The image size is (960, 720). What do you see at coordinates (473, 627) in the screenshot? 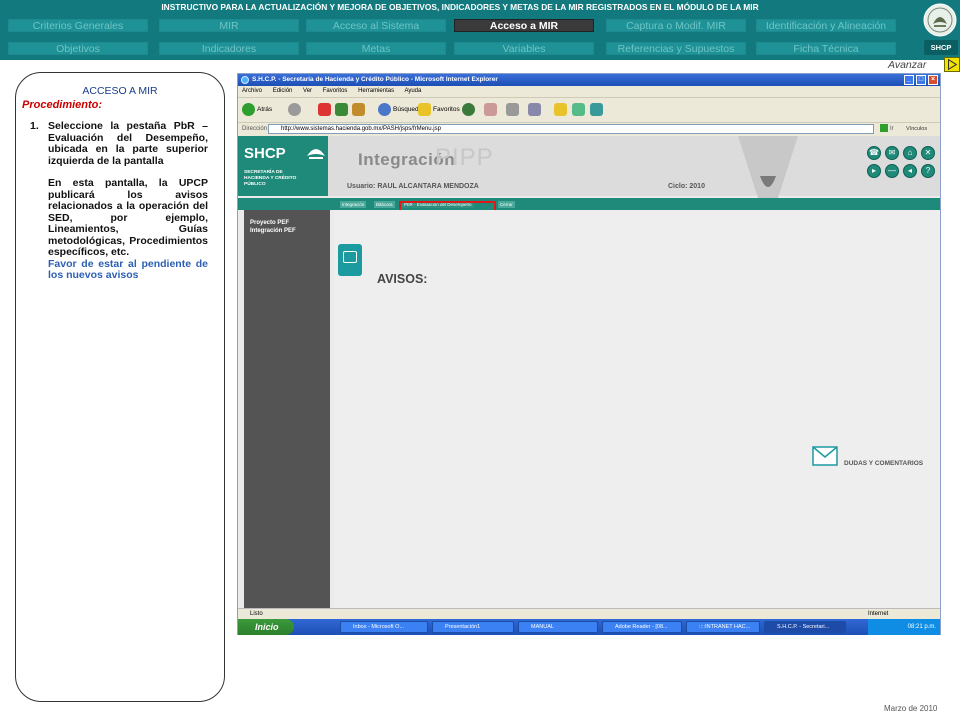
I see `task-presentacion: Presentación1` at bounding box center [473, 627].